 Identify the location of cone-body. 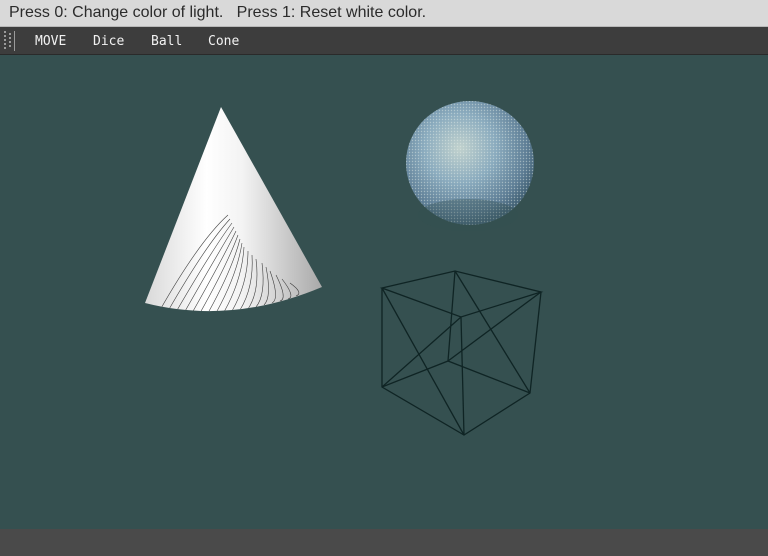
(233, 209).